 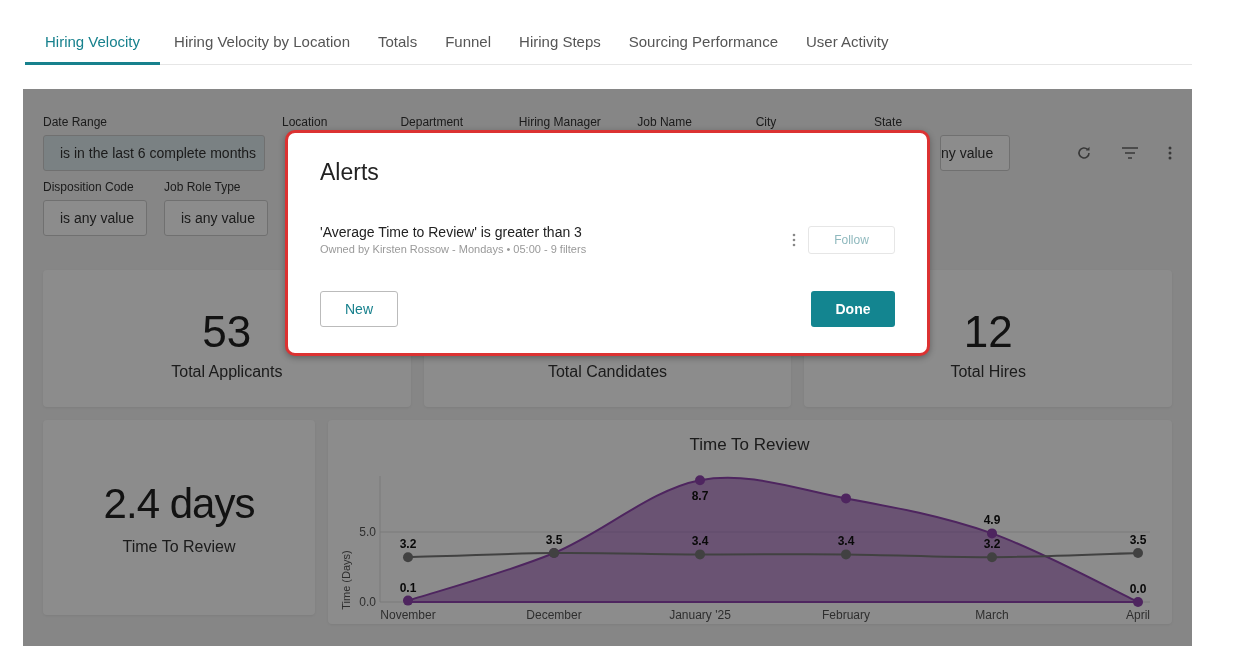 I want to click on new-button: New, so click(x=359, y=309).